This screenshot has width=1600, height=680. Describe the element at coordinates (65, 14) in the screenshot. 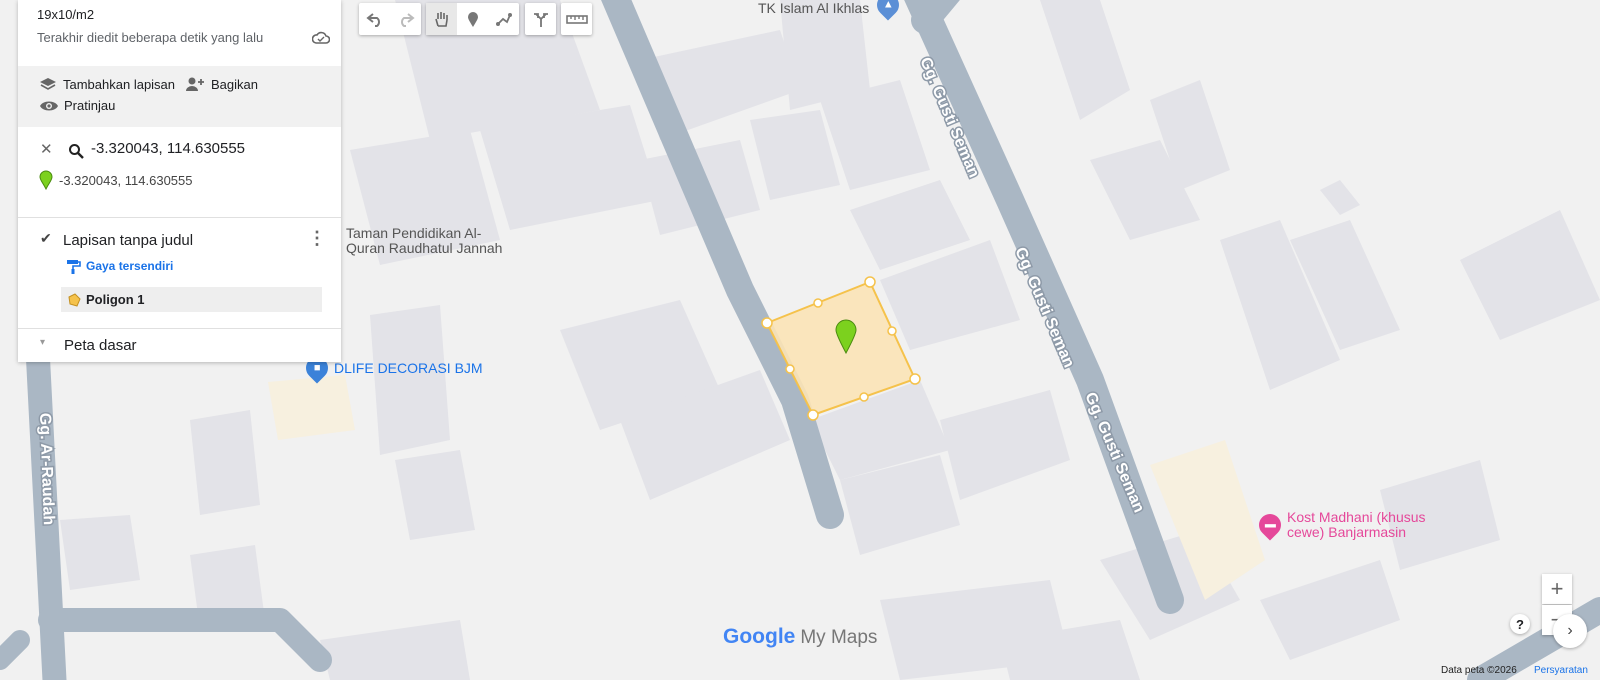

I see `map-title: 19x10/m2` at that location.